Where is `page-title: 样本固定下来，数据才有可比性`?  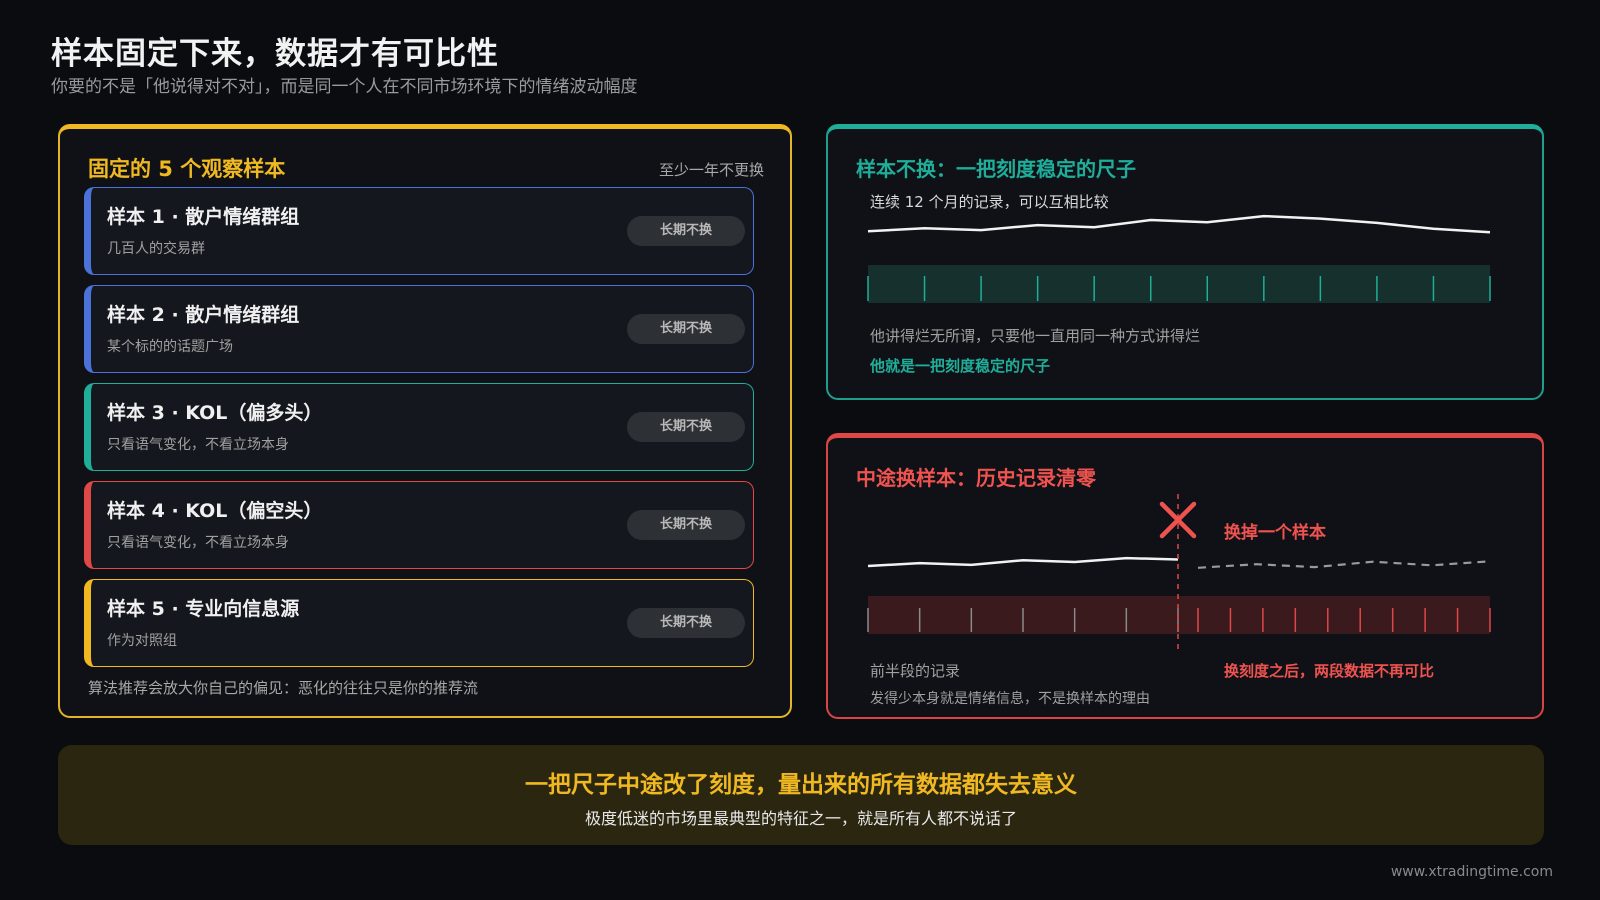 page-title: 样本固定下来，数据才有可比性 is located at coordinates (275, 54).